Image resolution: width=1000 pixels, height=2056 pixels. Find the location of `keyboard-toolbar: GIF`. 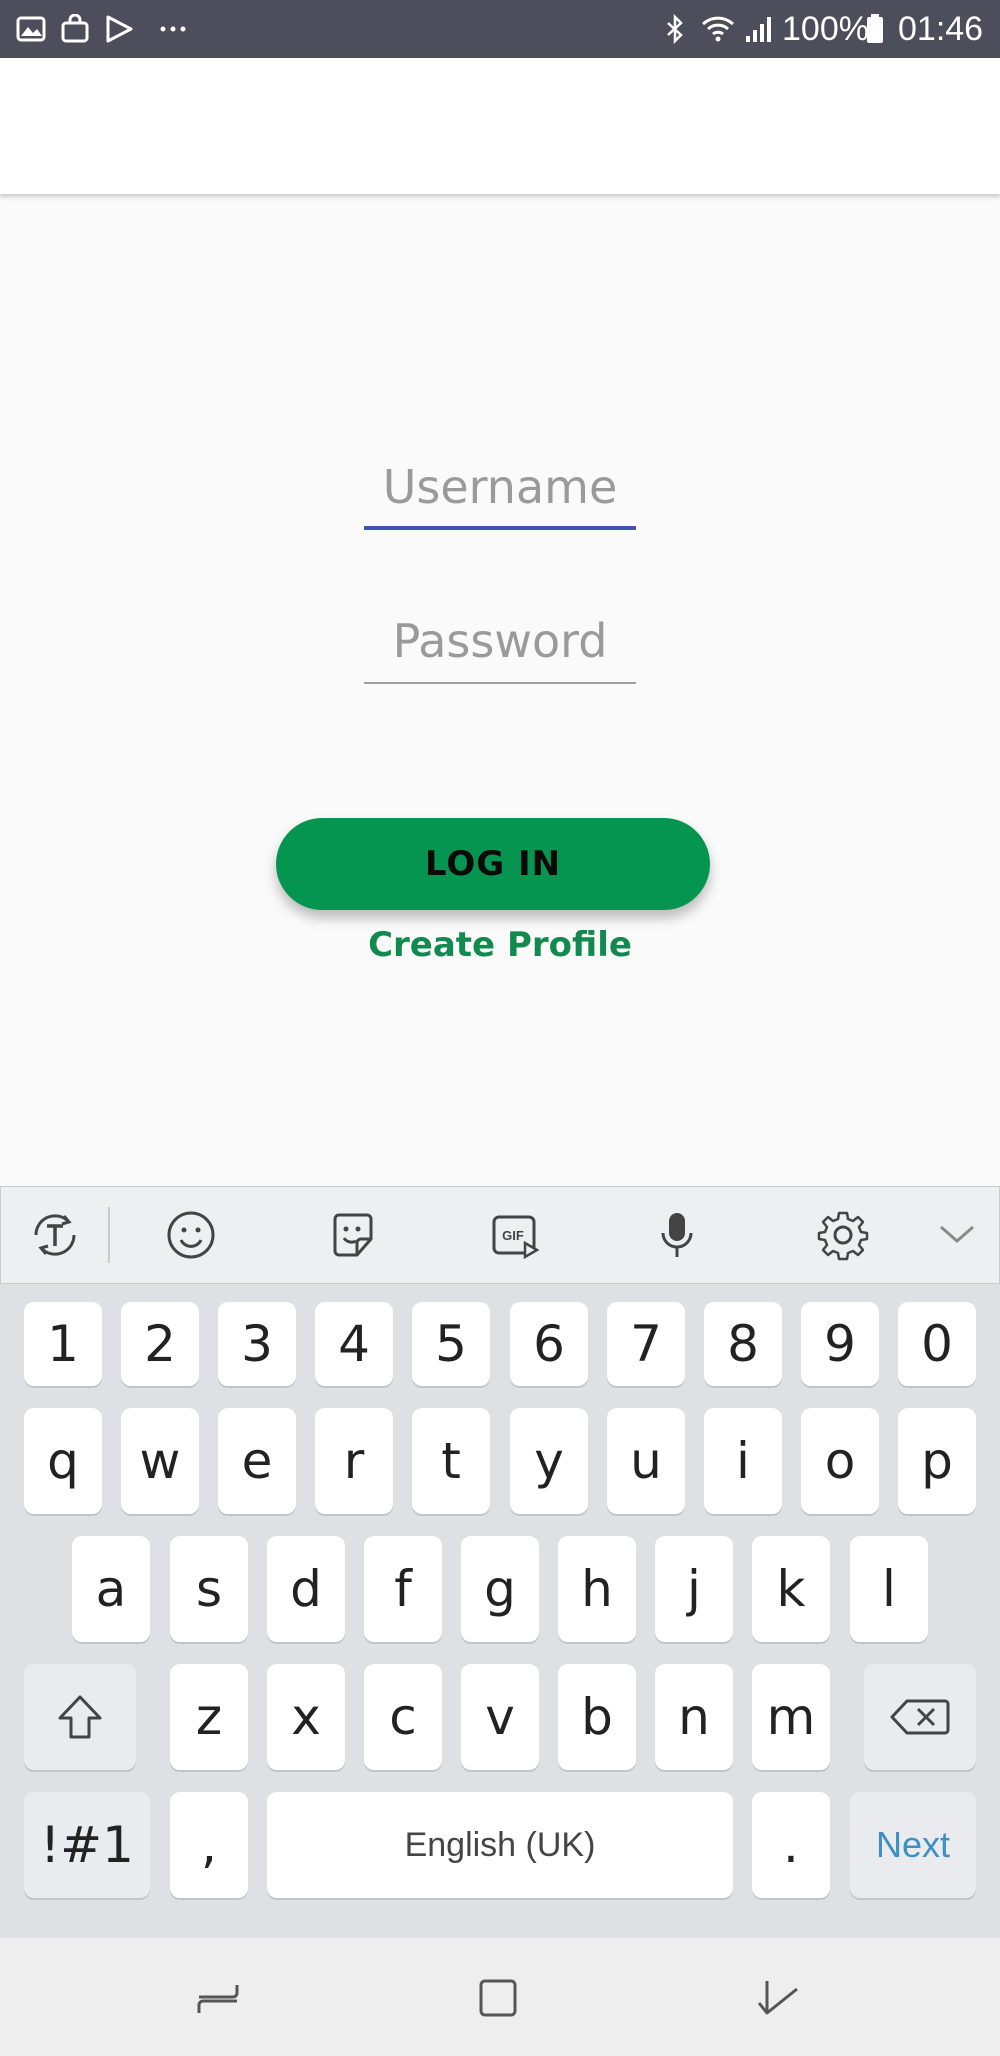

keyboard-toolbar: GIF is located at coordinates (500, 1235).